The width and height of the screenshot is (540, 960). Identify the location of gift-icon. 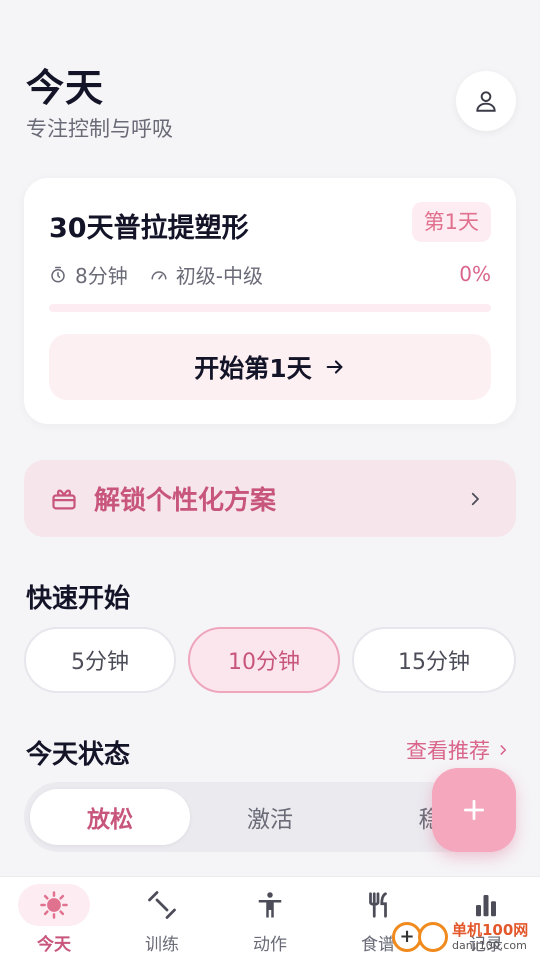
(64, 499).